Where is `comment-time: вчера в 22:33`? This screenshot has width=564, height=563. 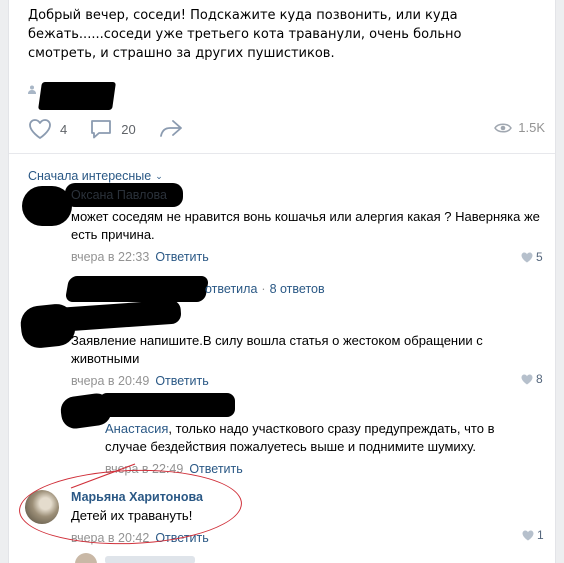 comment-time: вчера в 22:33 is located at coordinates (110, 257).